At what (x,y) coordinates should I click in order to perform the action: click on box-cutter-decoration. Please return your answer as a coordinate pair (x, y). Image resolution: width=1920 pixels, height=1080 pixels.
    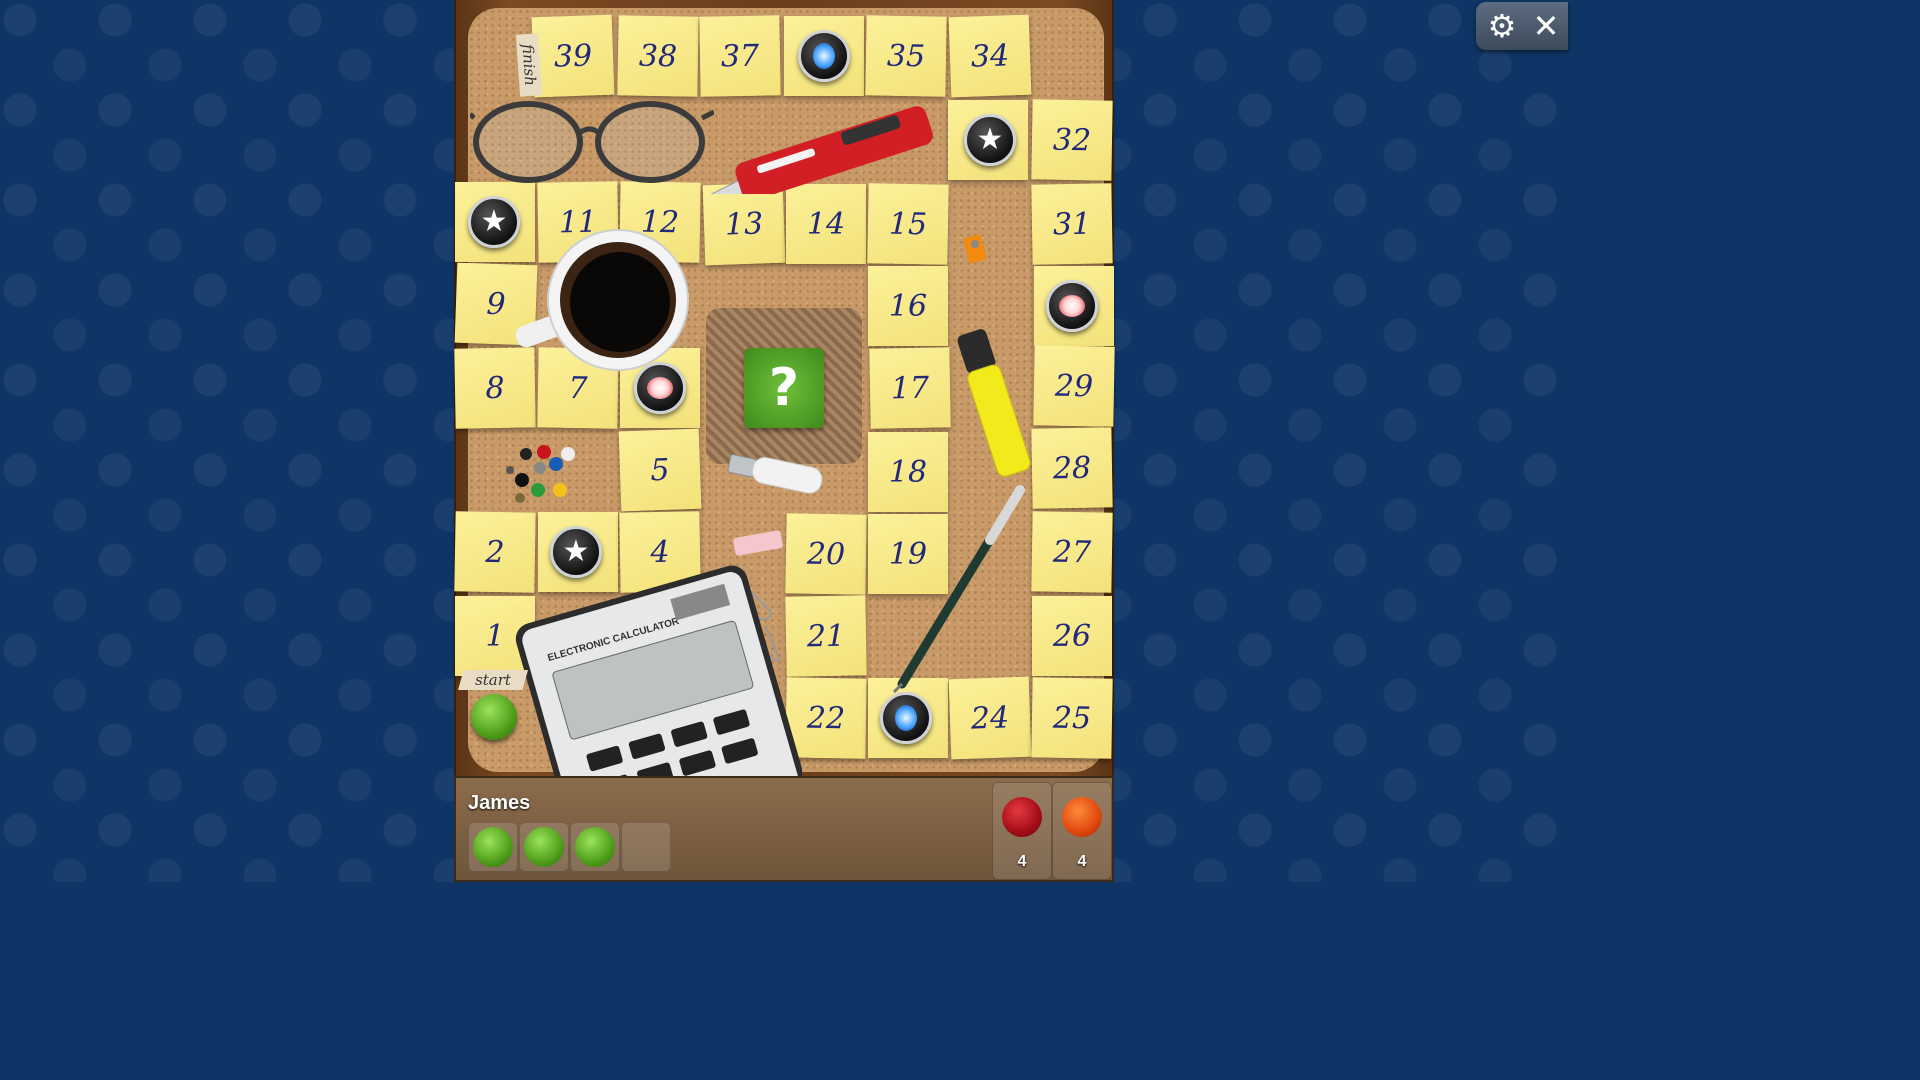
    Looking at the image, I should click on (819, 154).